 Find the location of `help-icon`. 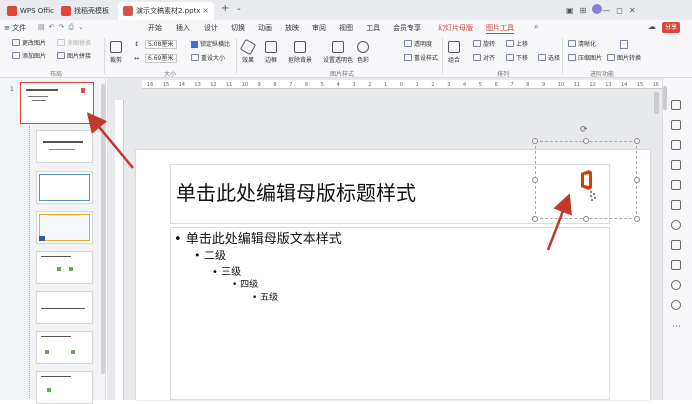

help-icon is located at coordinates (676, 285).